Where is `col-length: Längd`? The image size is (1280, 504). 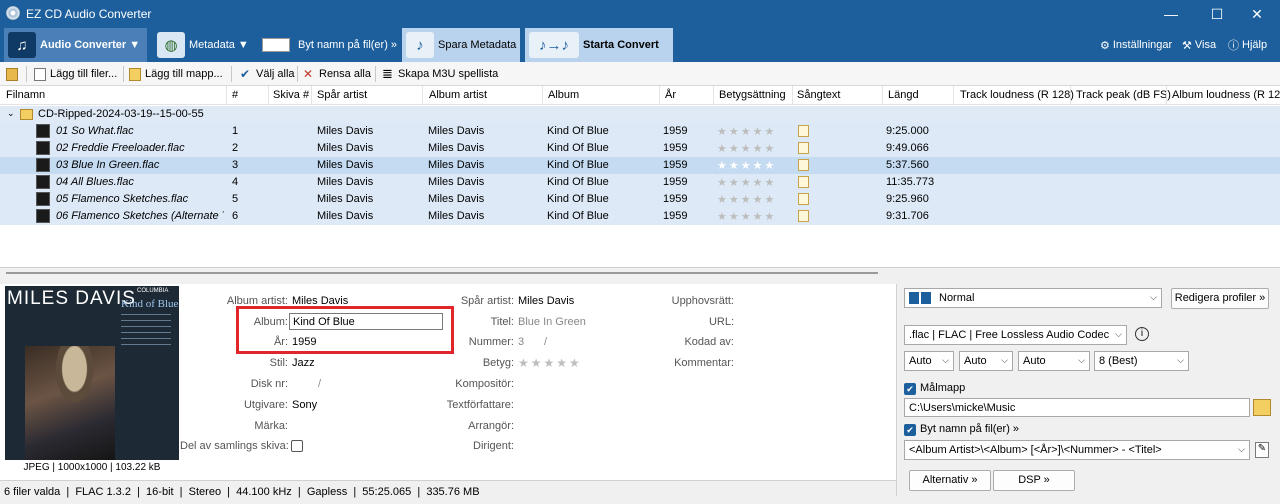 col-length: Längd is located at coordinates (903, 95).